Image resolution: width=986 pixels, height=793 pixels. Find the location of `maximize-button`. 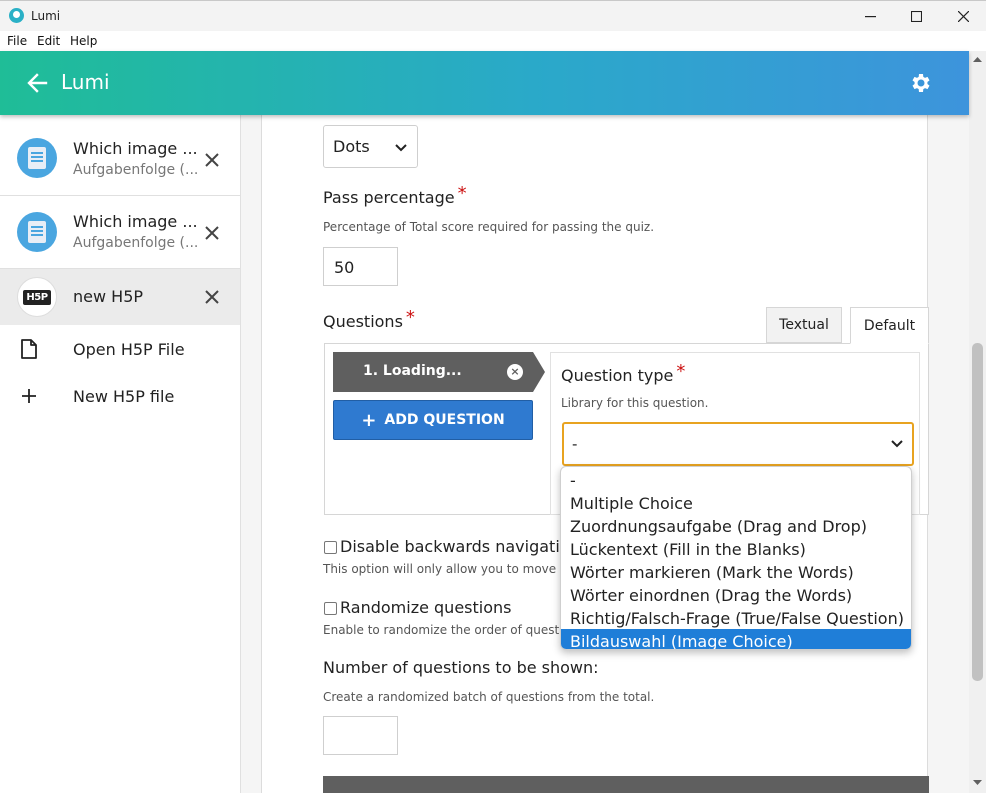

maximize-button is located at coordinates (916, 16).